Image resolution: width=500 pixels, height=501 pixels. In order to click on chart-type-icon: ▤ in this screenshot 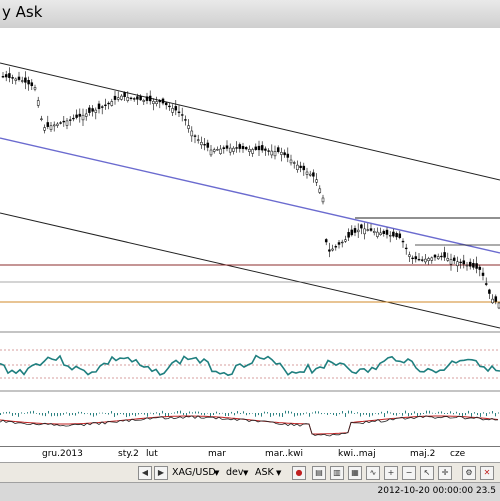, I will do `click(319, 473)`.